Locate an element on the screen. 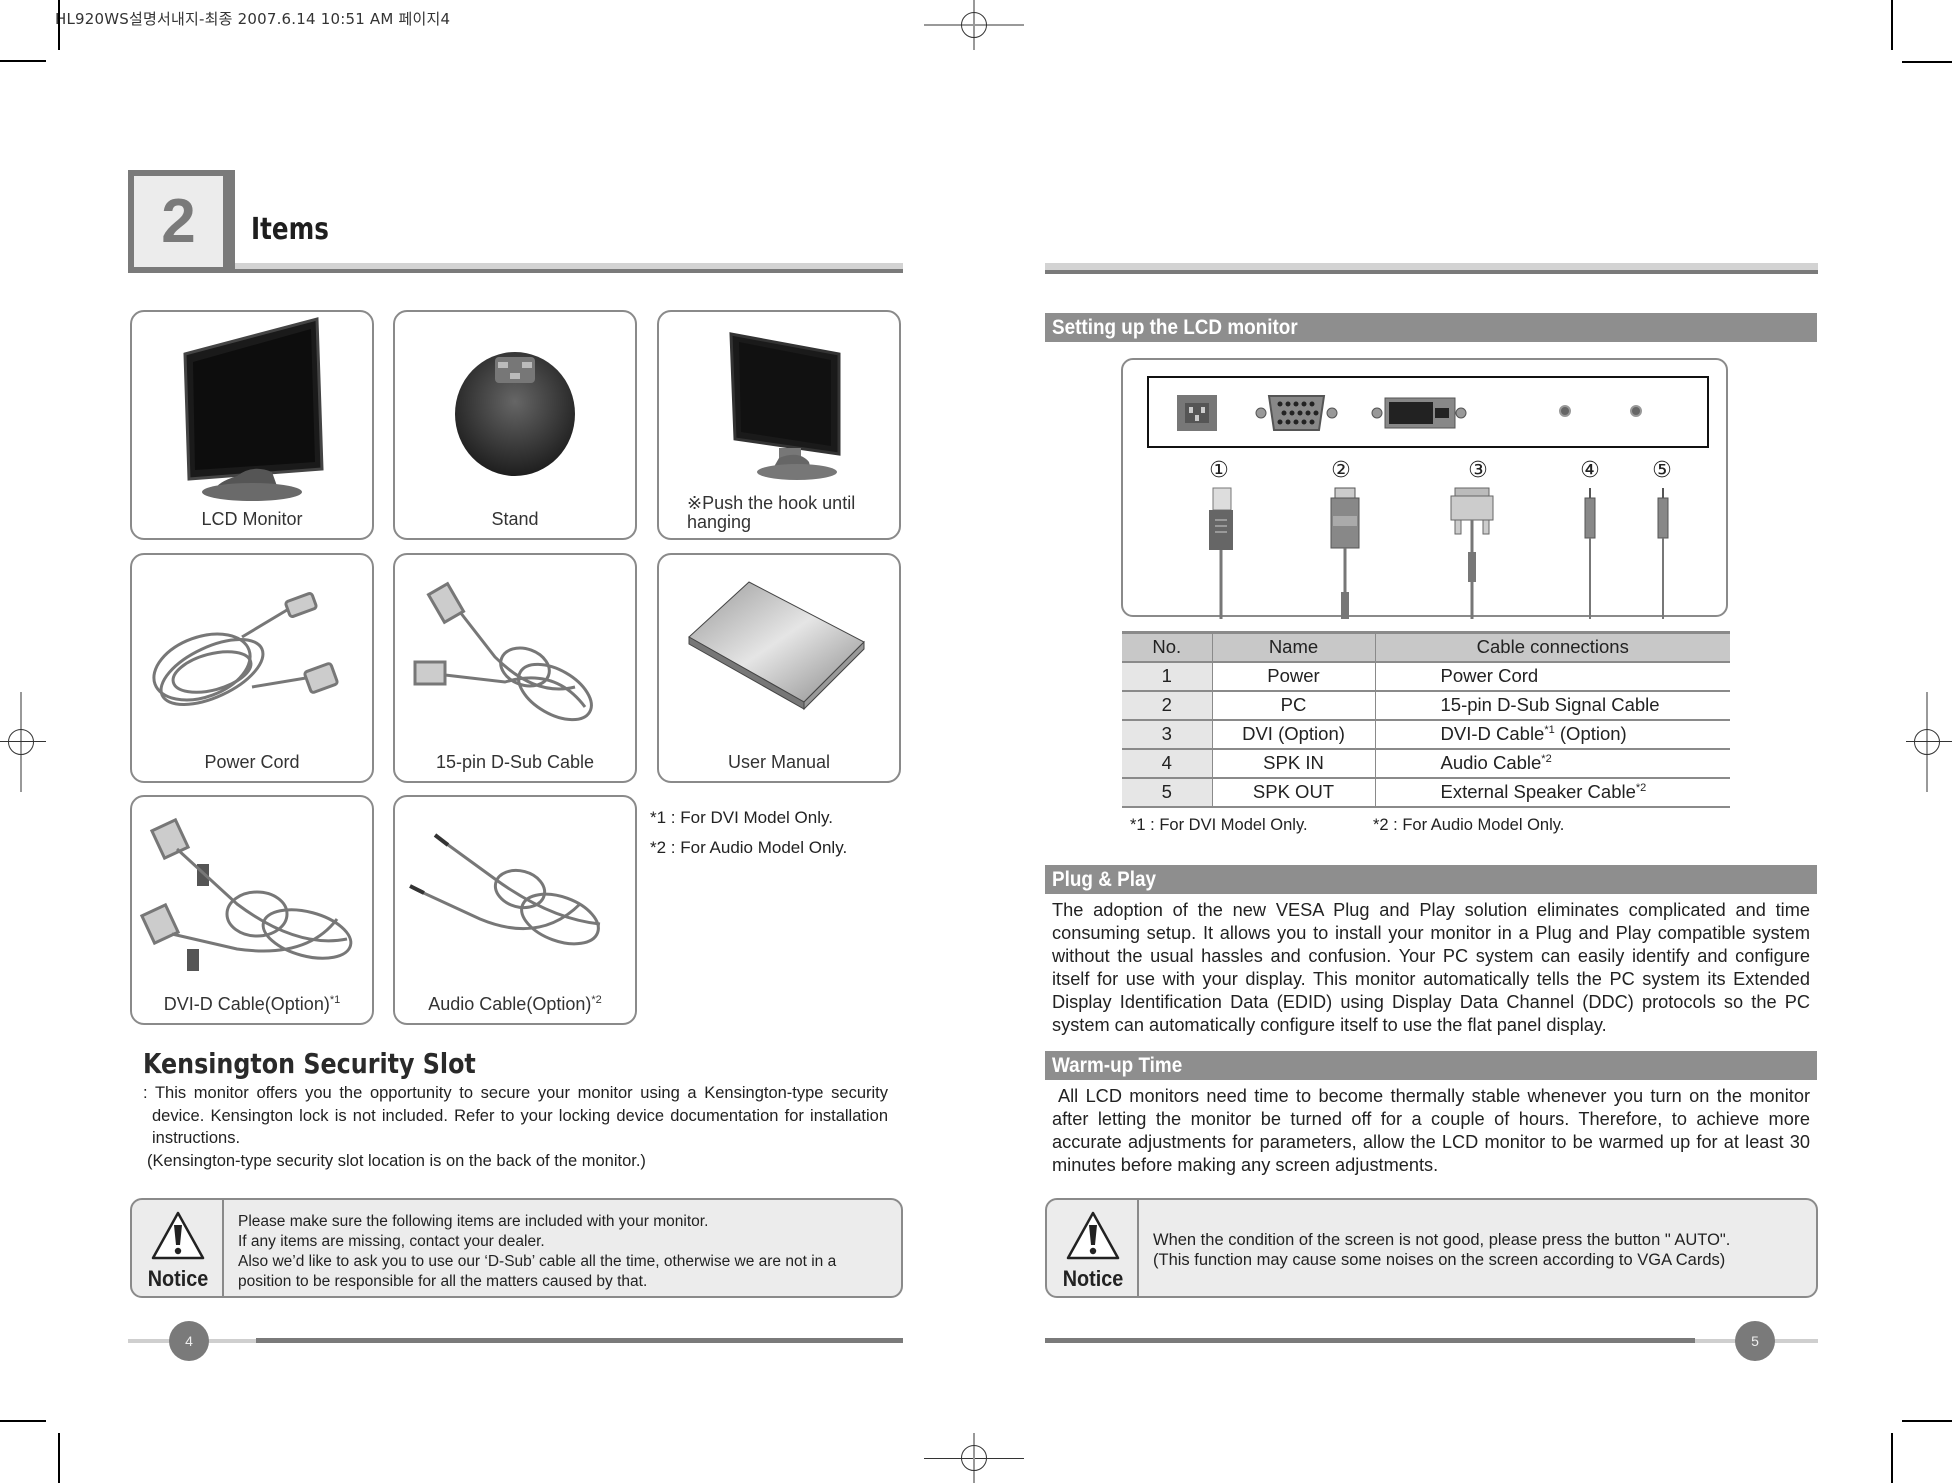 This screenshot has width=1952, height=1483. footnote: *2 : For Audio Model Only. is located at coordinates (749, 847).